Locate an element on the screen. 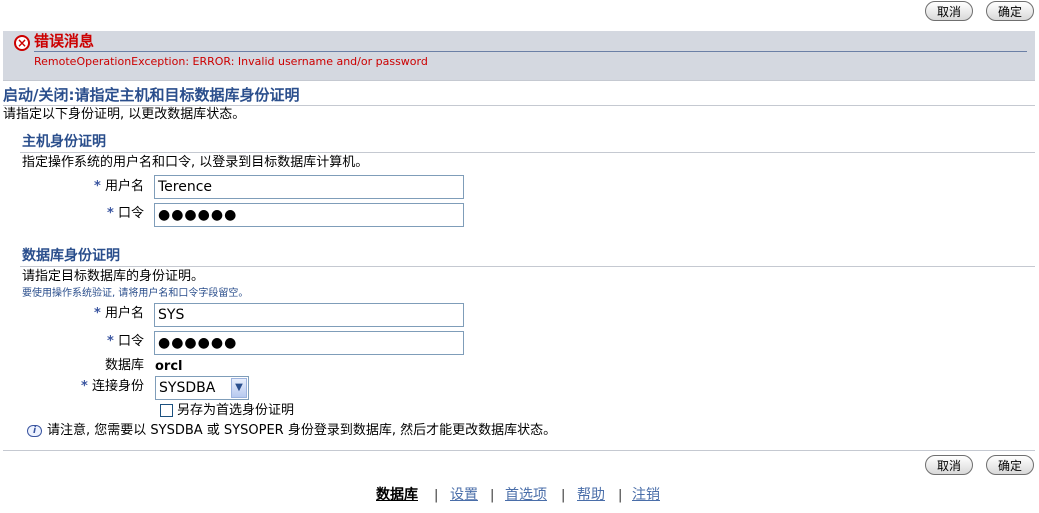 The width and height of the screenshot is (1039, 513). connect-as-value: SYSDBA is located at coordinates (187, 388).